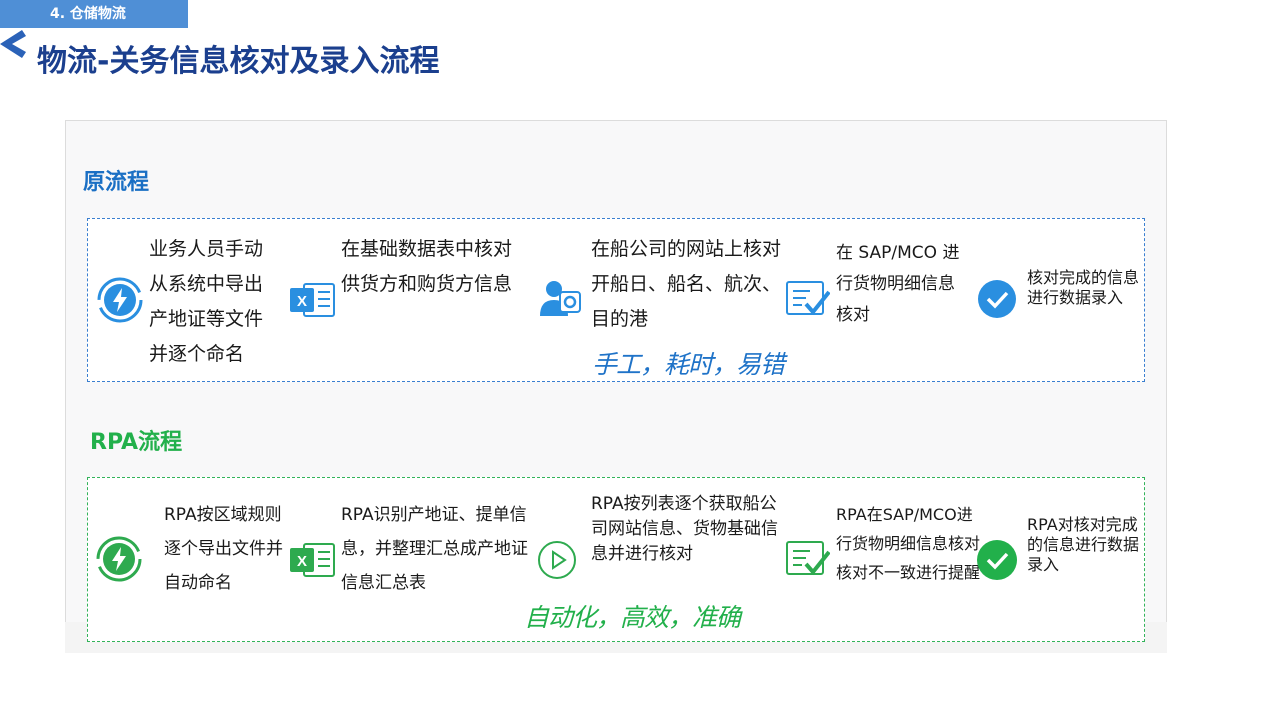 This screenshot has width=1280, height=720. Describe the element at coordinates (94, 14) in the screenshot. I see `section-tag: 4. 仓储物流` at that location.